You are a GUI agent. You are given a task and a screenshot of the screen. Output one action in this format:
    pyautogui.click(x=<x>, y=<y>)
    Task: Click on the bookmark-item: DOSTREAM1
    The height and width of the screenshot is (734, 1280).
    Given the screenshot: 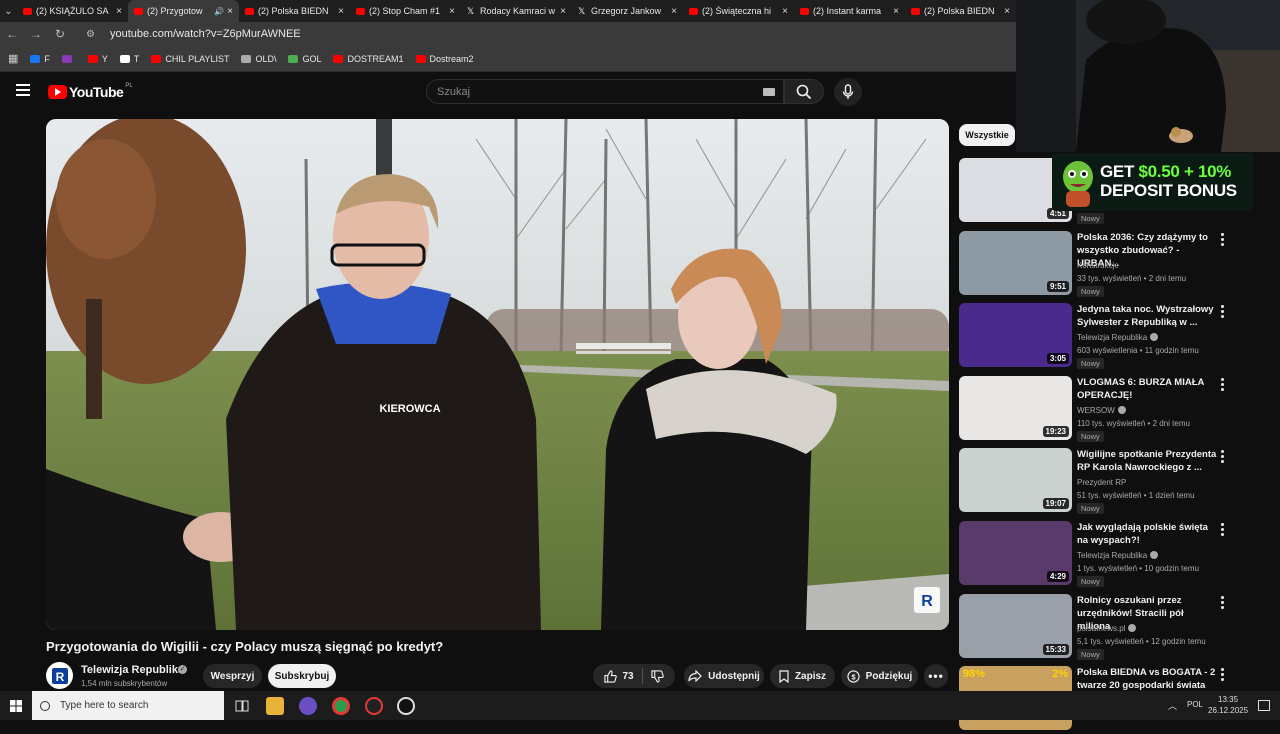 What is the action you would take?
    pyautogui.click(x=368, y=59)
    